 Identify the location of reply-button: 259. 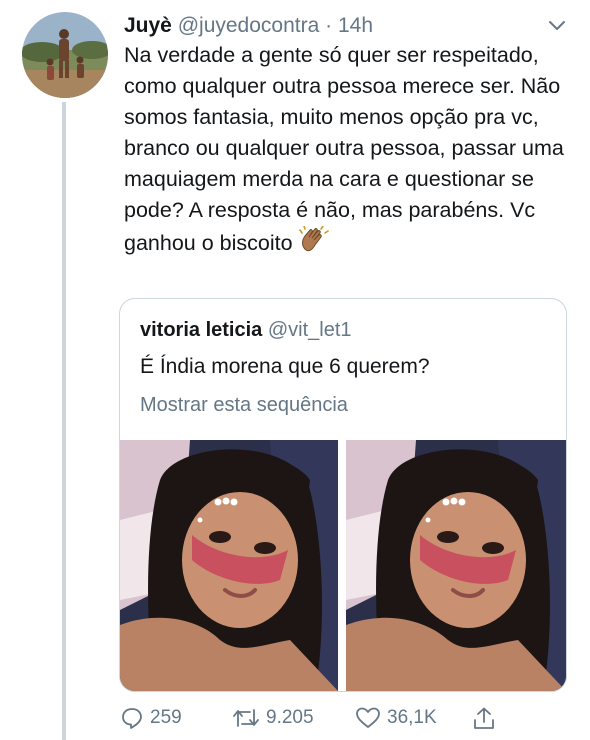
(151, 718).